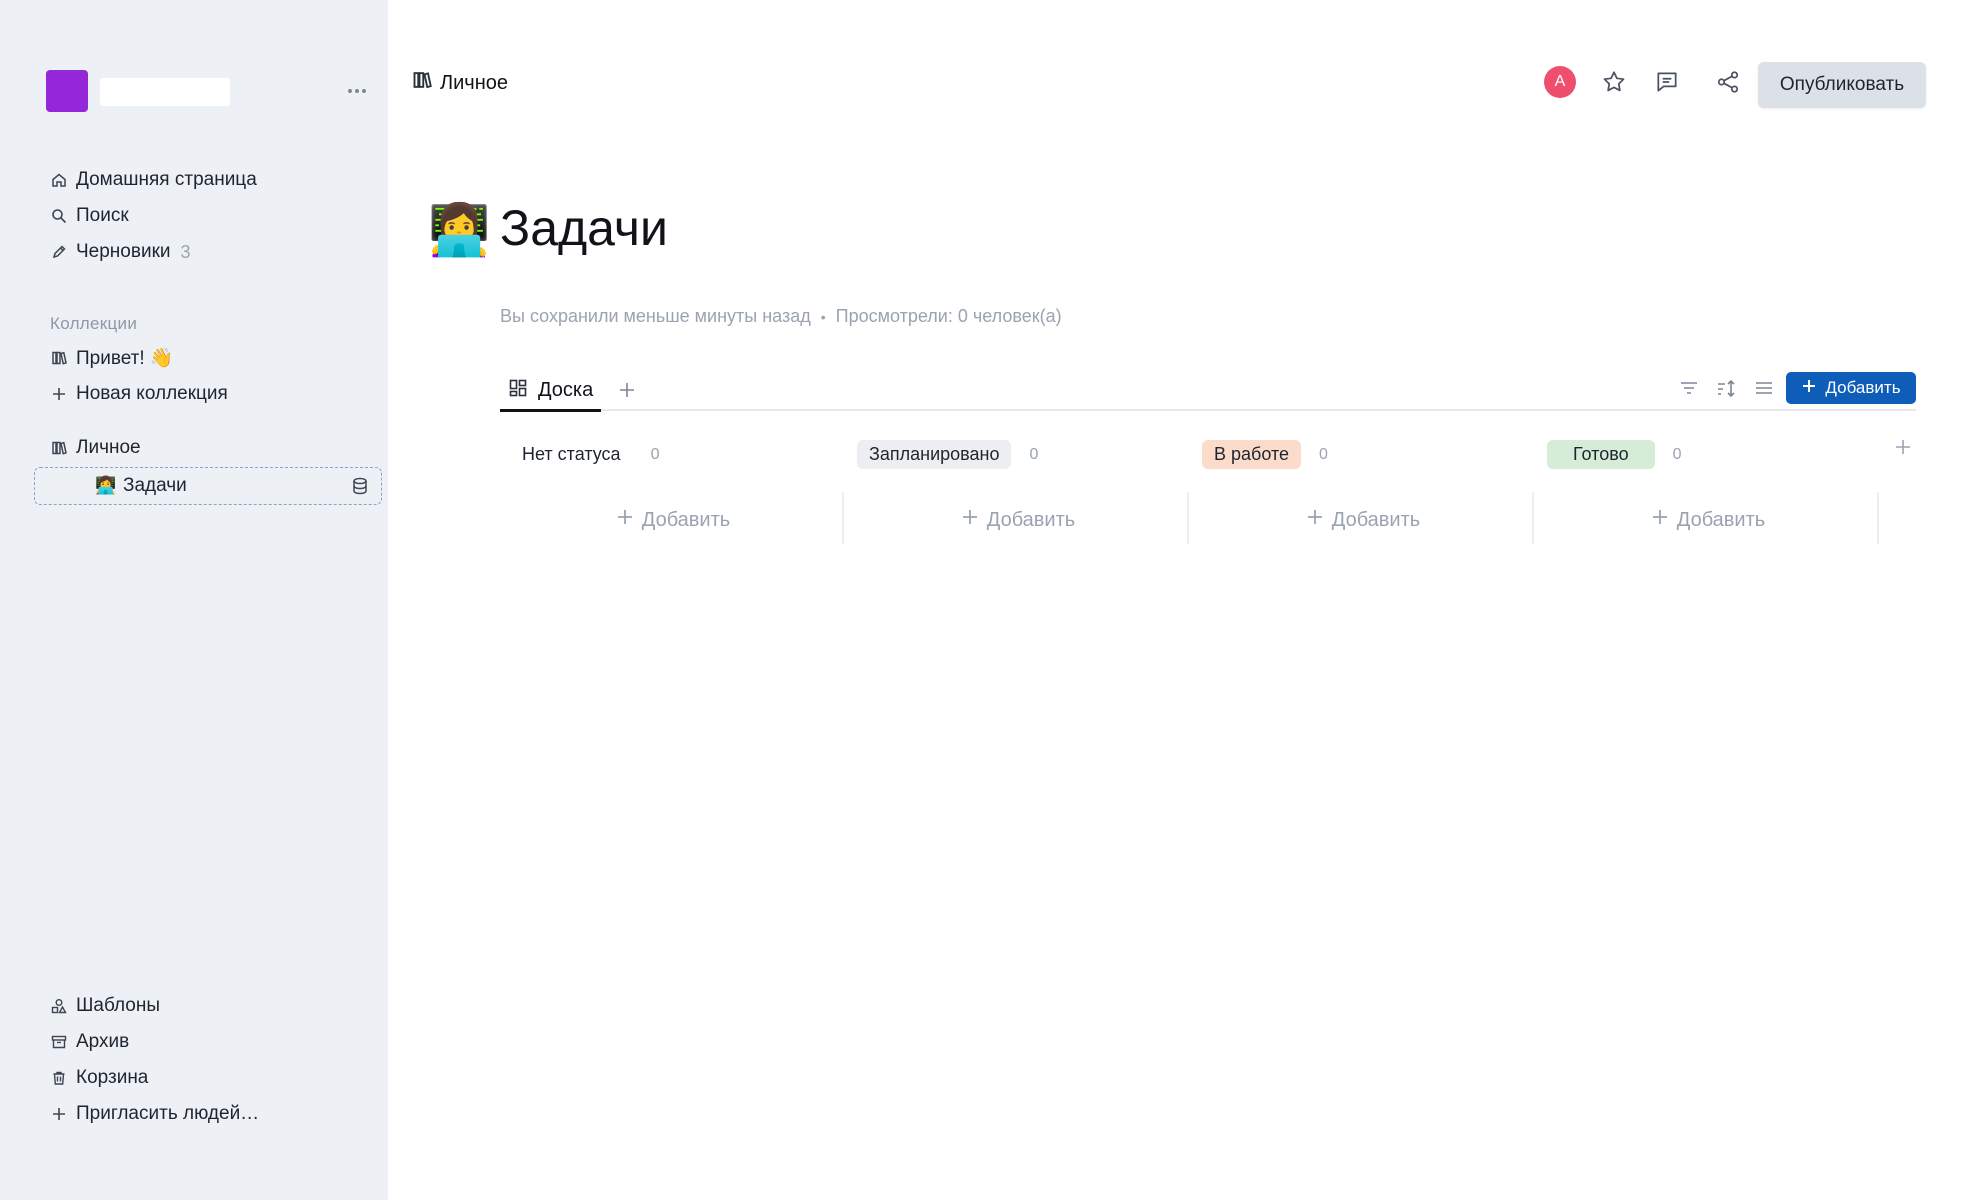 The image size is (1984, 1200). I want to click on sidebar-item-drafts: Черновики 3, so click(120, 252).